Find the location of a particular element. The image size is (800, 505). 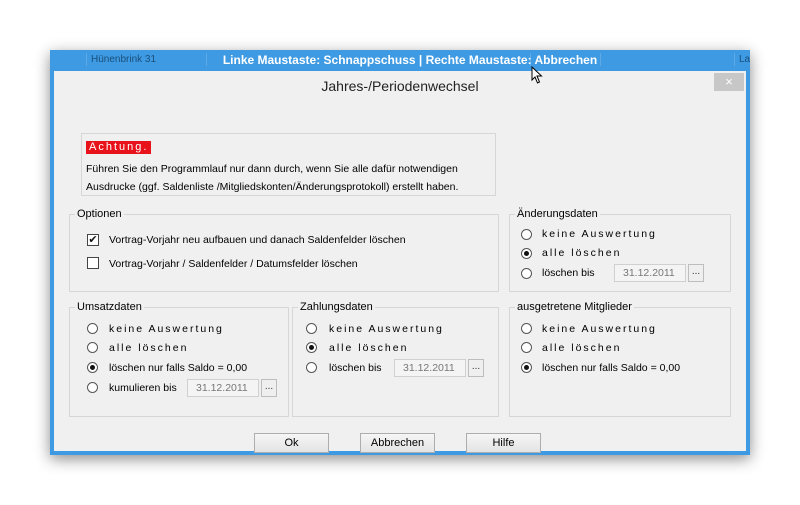

date-field-aenderungsdaten: 31.12.2011 is located at coordinates (650, 273).